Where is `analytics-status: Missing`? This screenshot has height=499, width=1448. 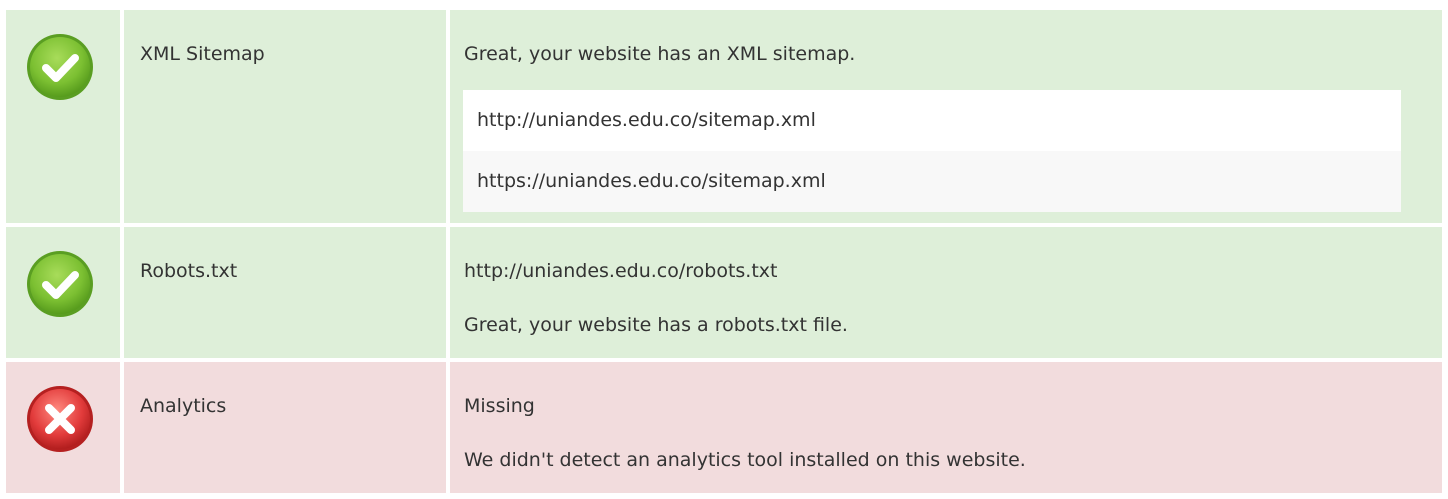
analytics-status: Missing is located at coordinates (499, 406).